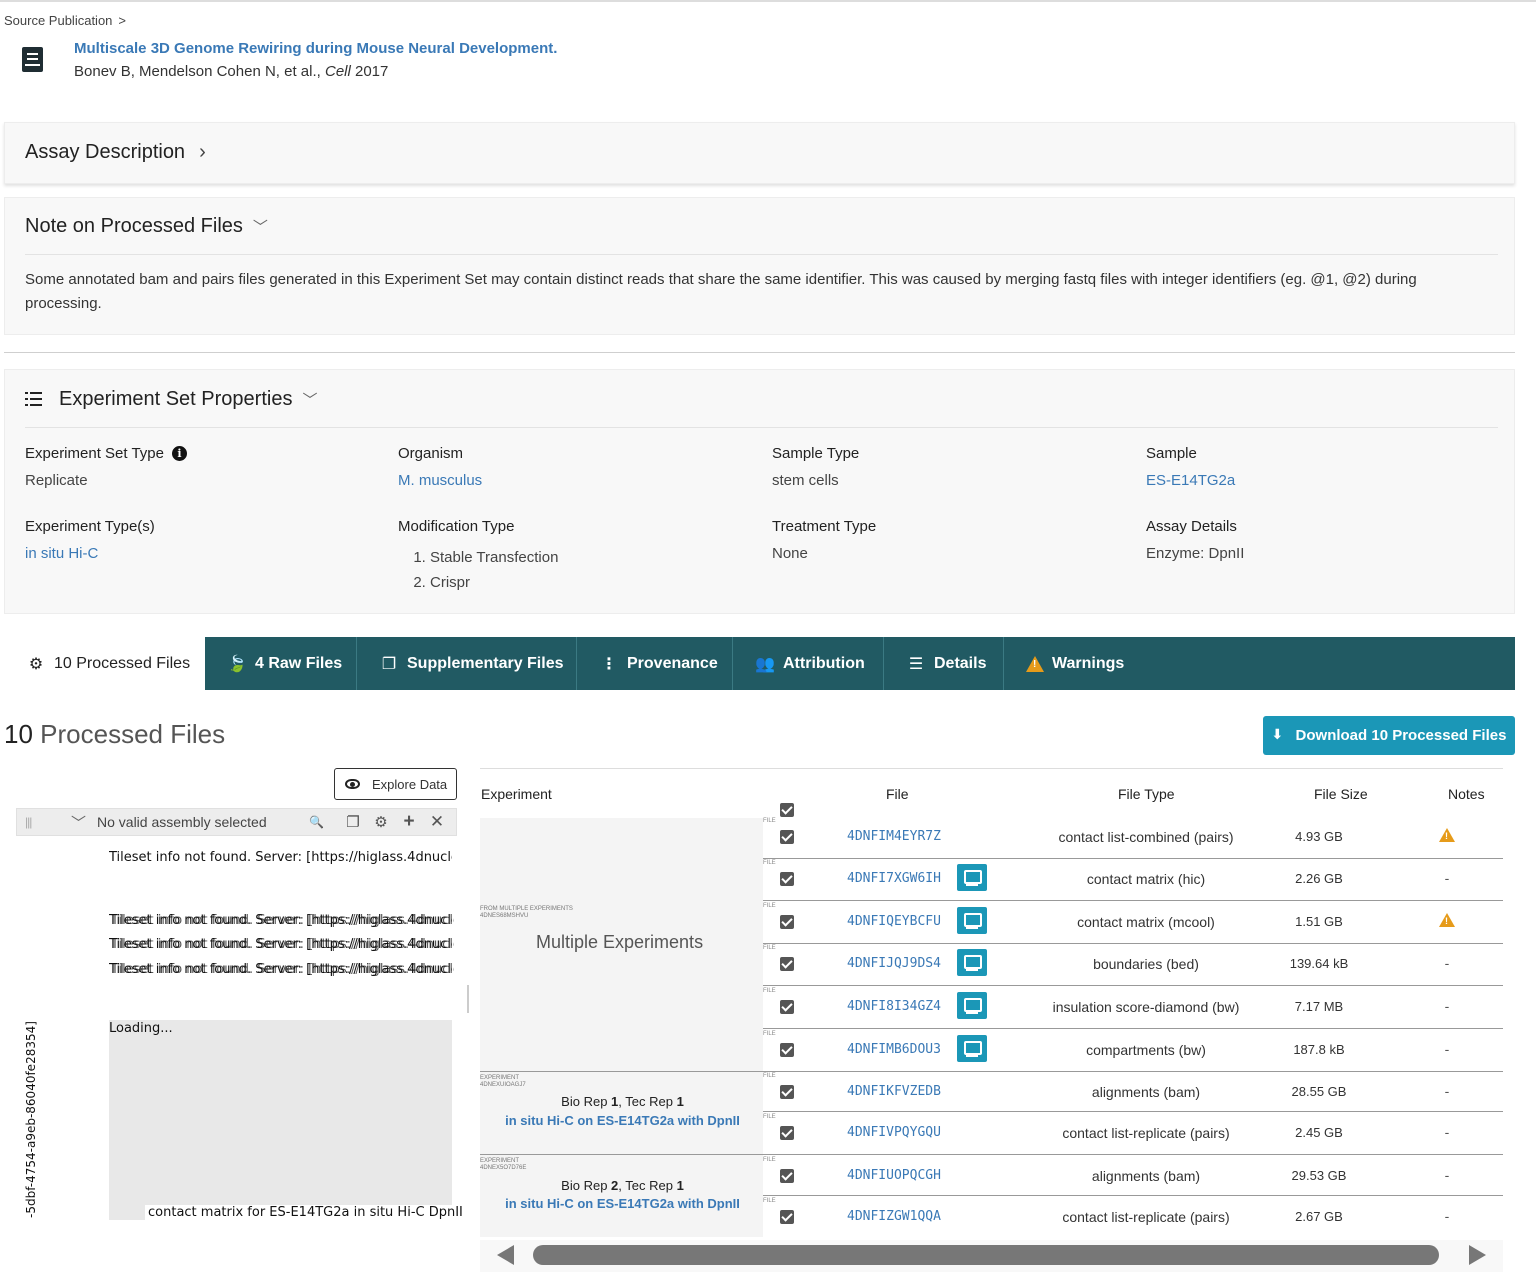  Describe the element at coordinates (146, 226) in the screenshot. I see `note-title: Note on Processed Files ﹀` at that location.